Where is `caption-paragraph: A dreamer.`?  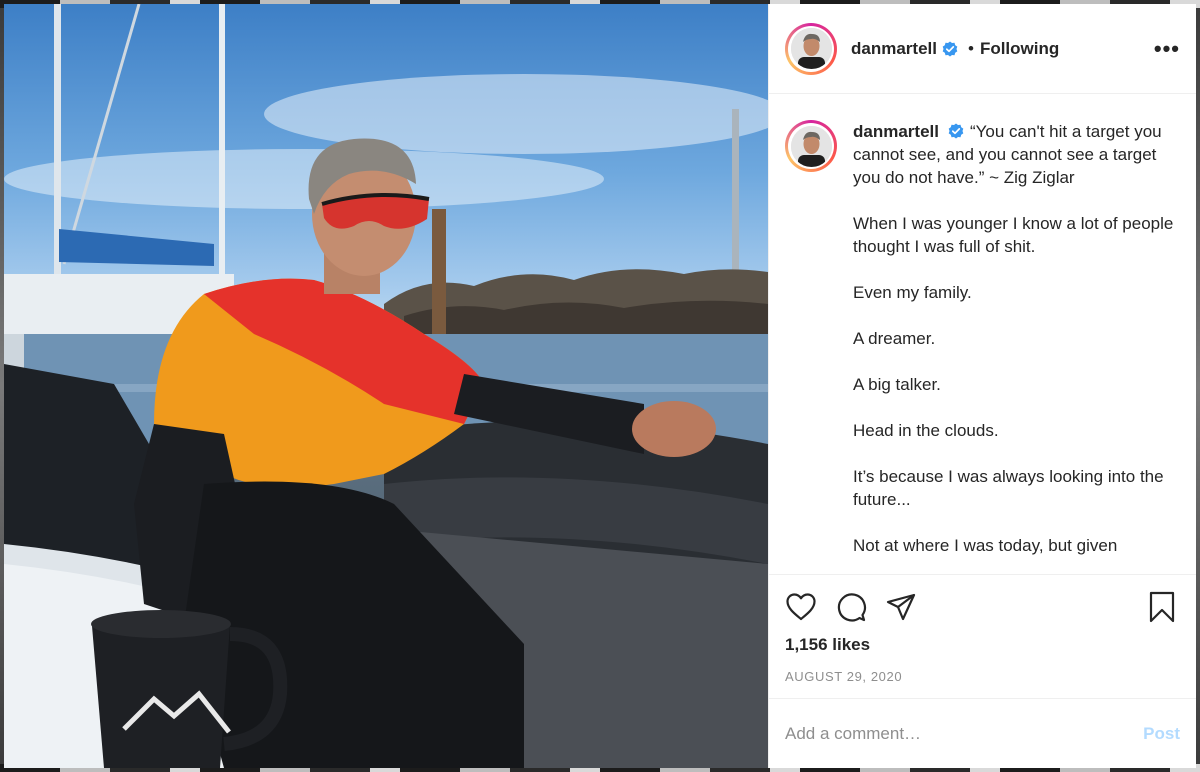 caption-paragraph: A dreamer. is located at coordinates (894, 338).